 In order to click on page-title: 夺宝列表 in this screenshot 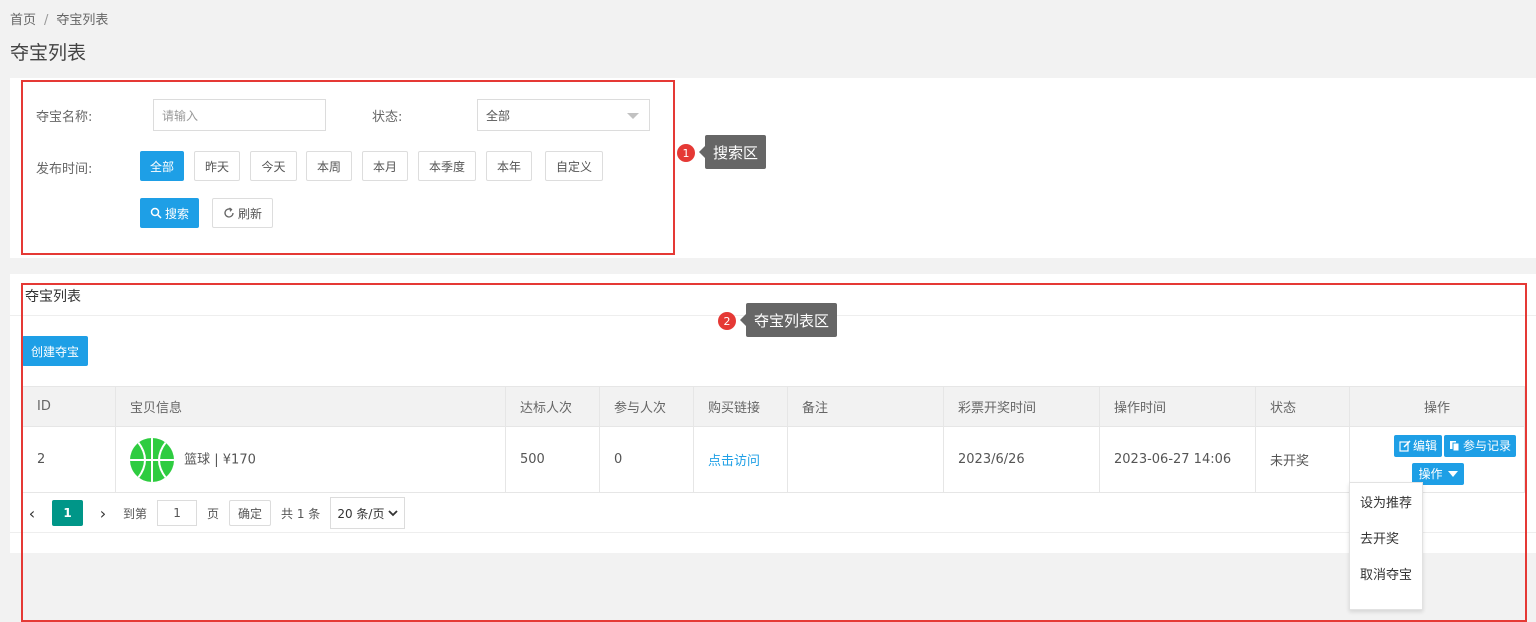, I will do `click(48, 53)`.